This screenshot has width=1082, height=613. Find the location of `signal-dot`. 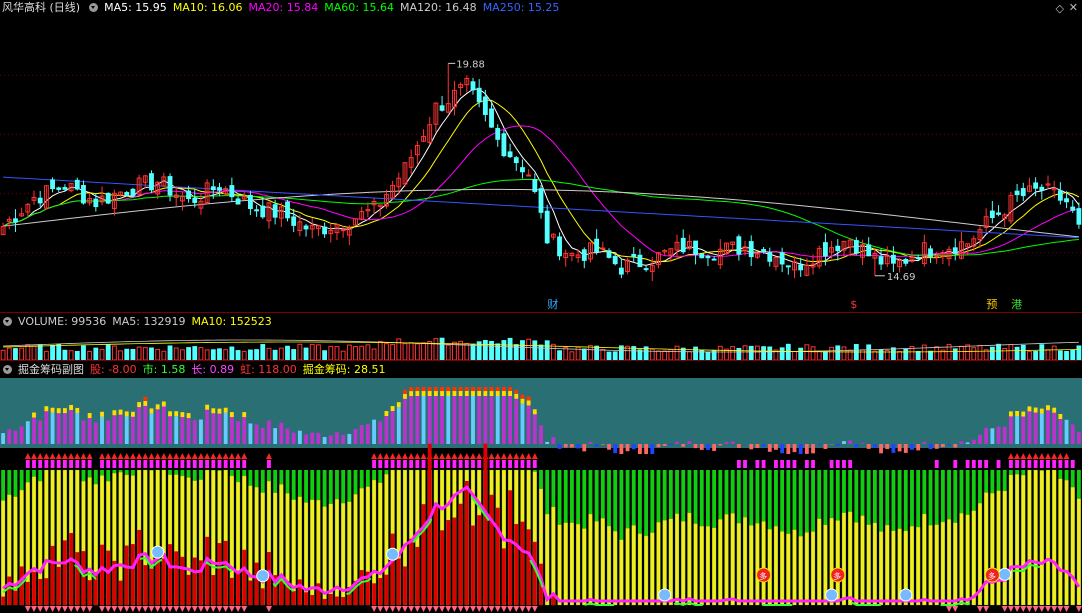

signal-dot is located at coordinates (832, 595).